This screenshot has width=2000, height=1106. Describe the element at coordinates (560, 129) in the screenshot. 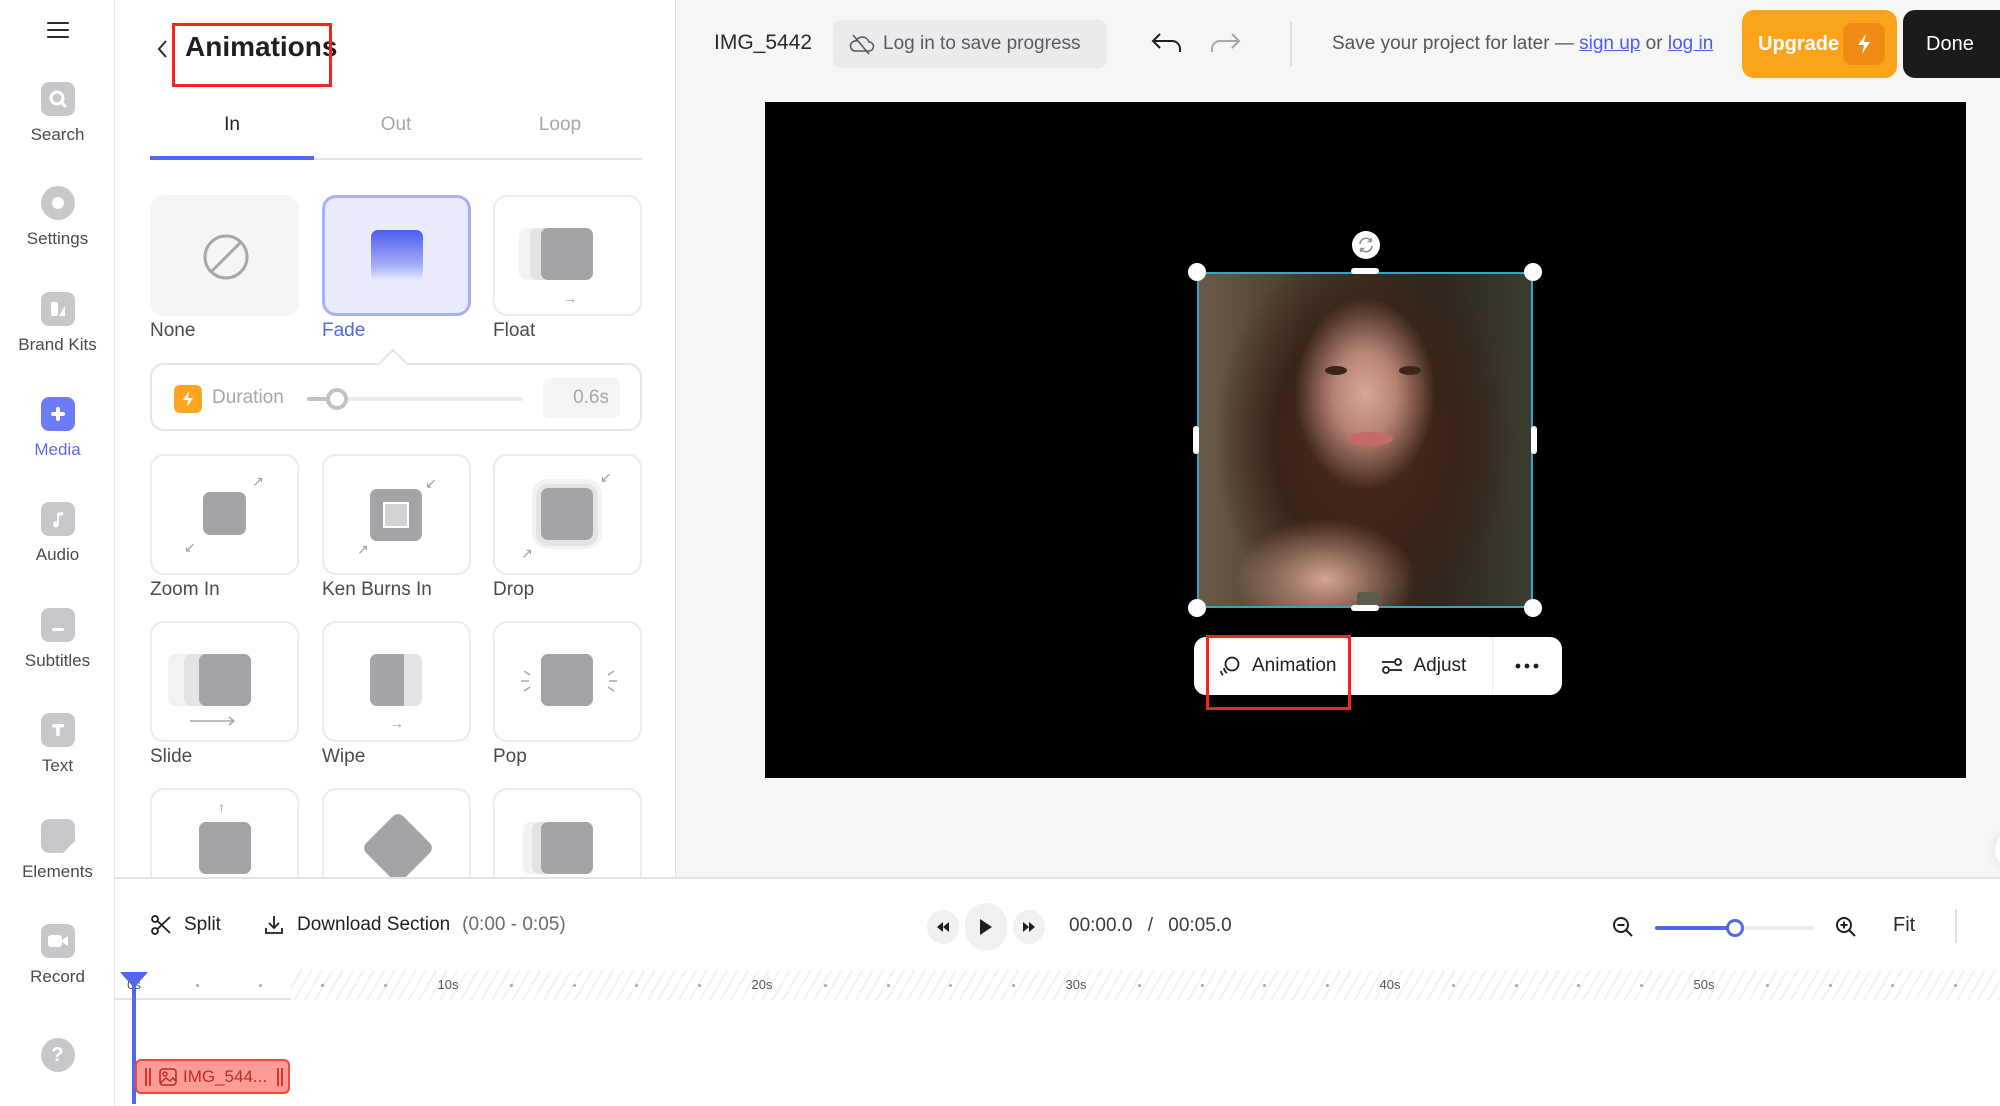

I see `tab-loop: Loop` at that location.